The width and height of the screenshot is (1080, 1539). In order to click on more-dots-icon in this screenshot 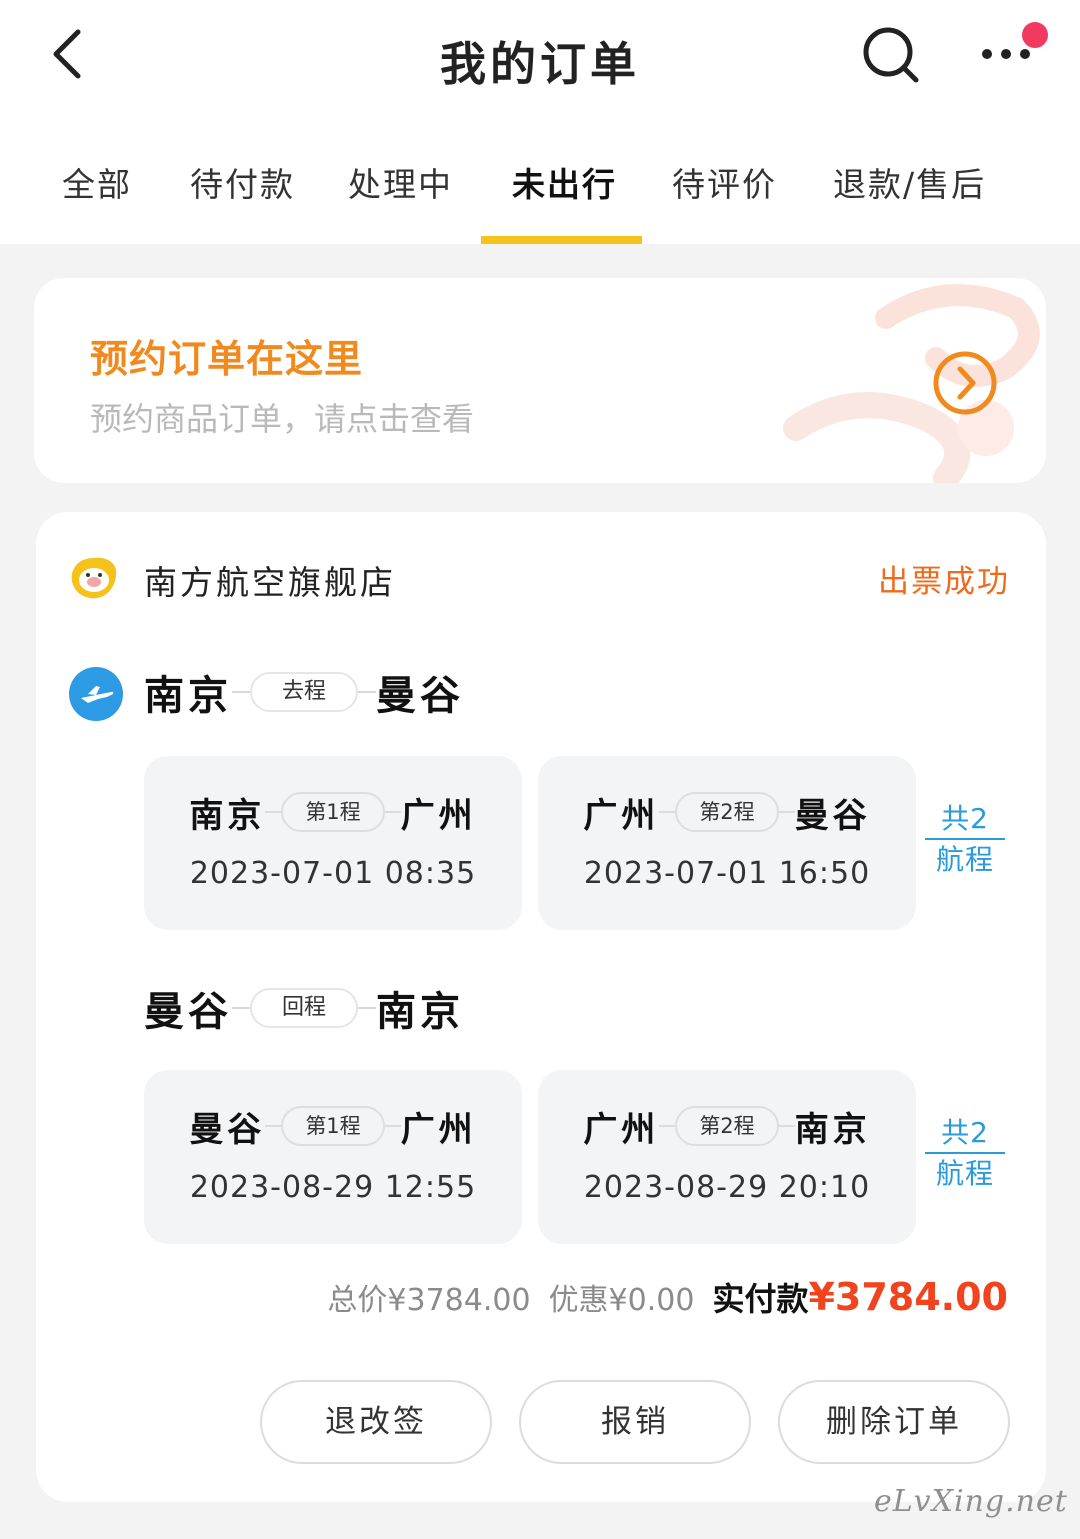, I will do `click(1006, 54)`.